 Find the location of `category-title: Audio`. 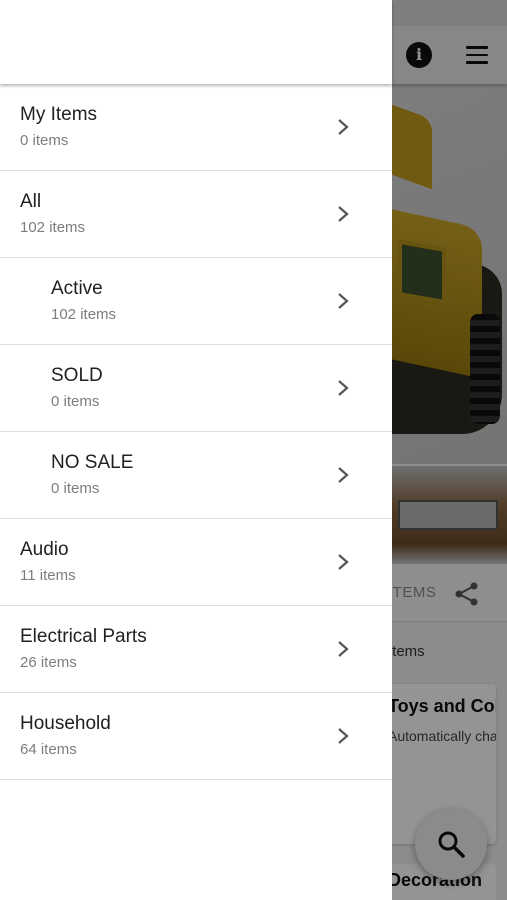

category-title: Audio is located at coordinates (44, 549).